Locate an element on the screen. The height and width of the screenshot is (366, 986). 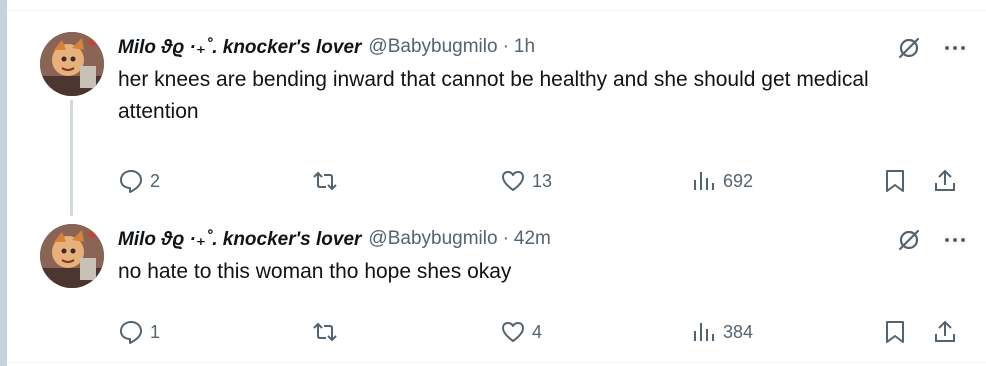
bottom-divider is located at coordinates (496, 362).